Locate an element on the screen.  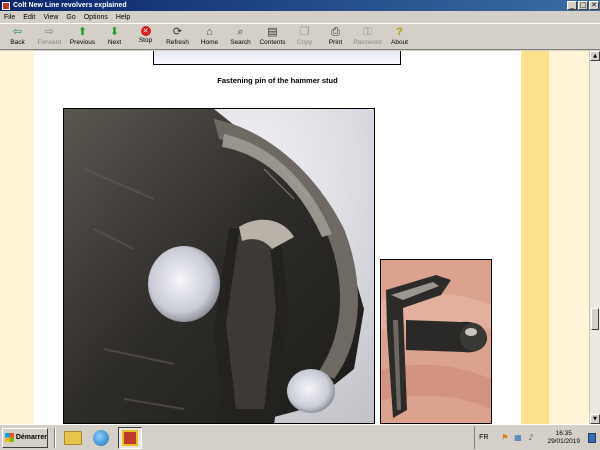
previous-button: ⬆ Previous is located at coordinates (82, 36).